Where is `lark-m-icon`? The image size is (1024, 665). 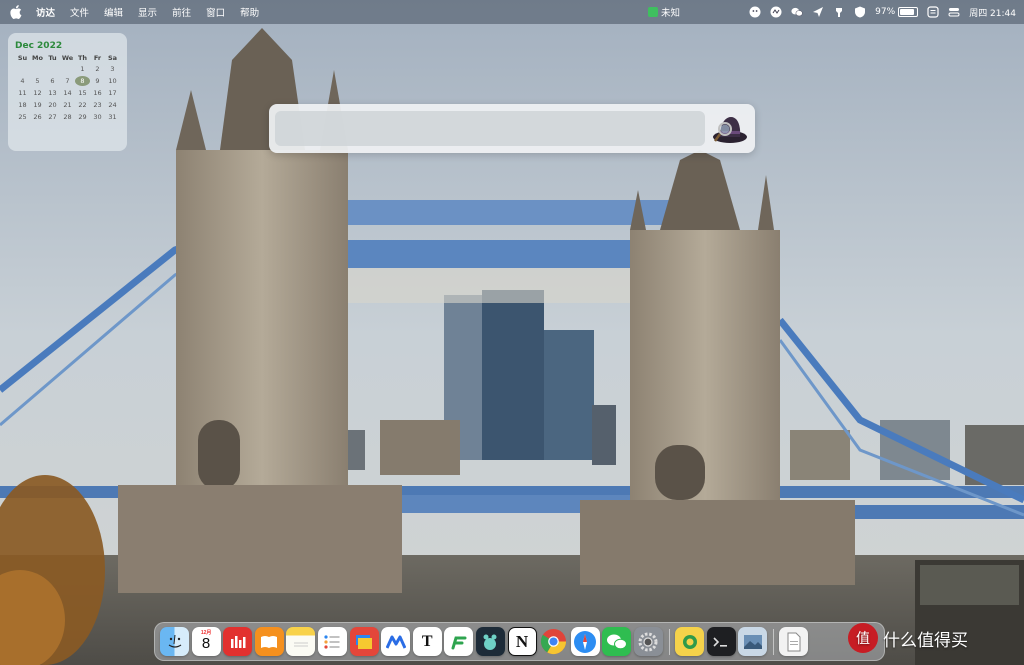 lark-m-icon is located at coordinates (395, 642).